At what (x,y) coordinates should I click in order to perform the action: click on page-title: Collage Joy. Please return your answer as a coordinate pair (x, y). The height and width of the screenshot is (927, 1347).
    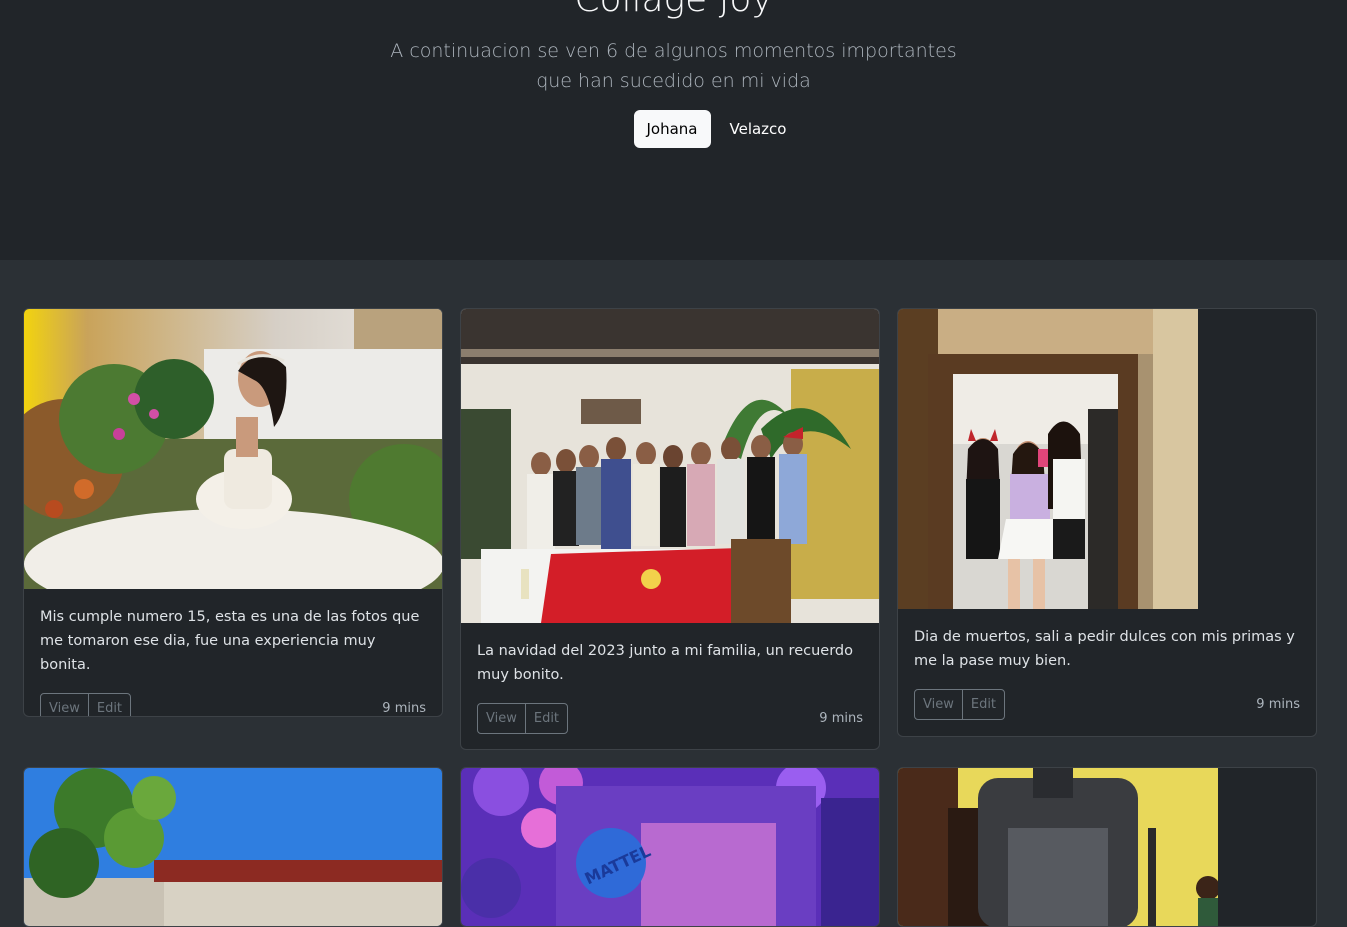
    Looking at the image, I should click on (673, 11).